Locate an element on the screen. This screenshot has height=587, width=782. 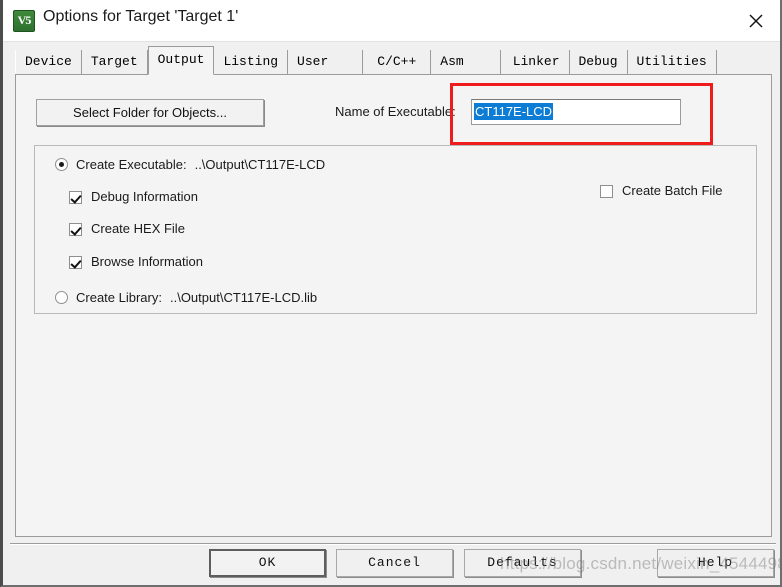
keil-uvision-icon: V5 is located at coordinates (24, 21).